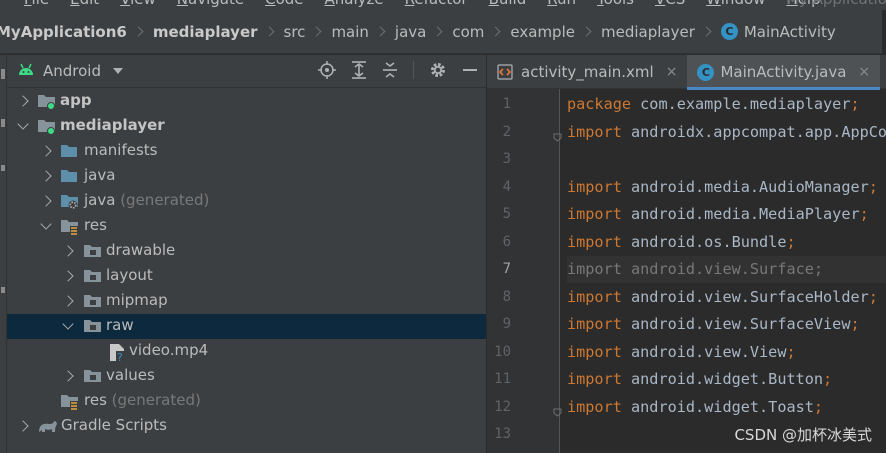 This screenshot has width=886, height=453. Describe the element at coordinates (99, 175) in the screenshot. I see `tree-item-label: java` at that location.